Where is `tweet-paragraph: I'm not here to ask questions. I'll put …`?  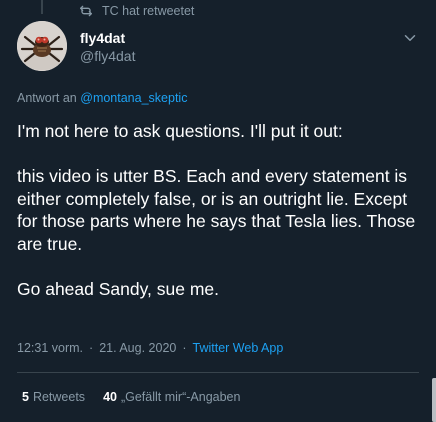
tweet-paragraph: I'm not here to ask questions. I'll put … is located at coordinates (180, 131).